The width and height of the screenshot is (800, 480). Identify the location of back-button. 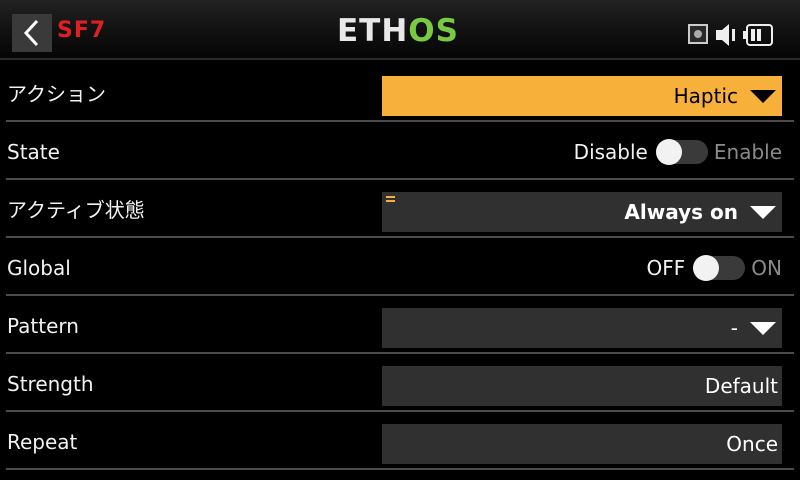
(32, 33).